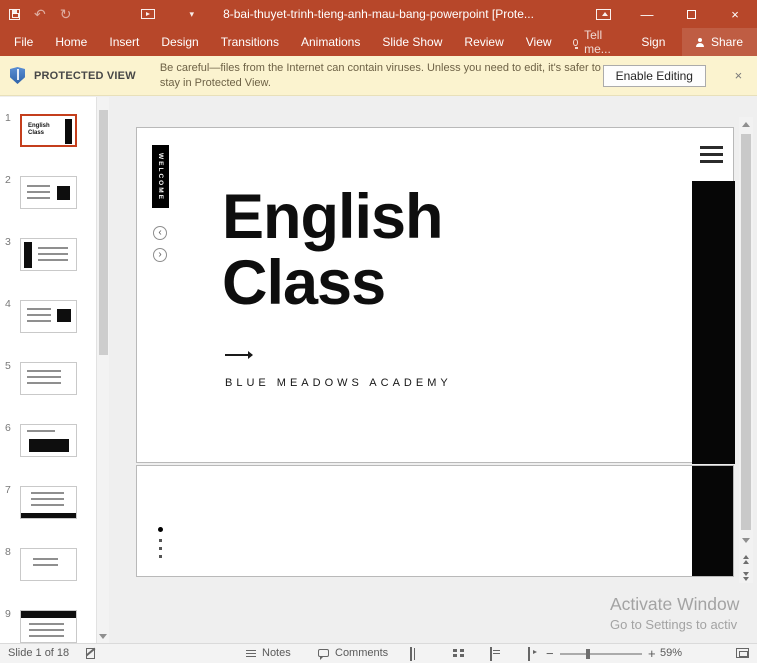  Describe the element at coordinates (550, 653) in the screenshot. I see `zoom-out-button: −` at that location.